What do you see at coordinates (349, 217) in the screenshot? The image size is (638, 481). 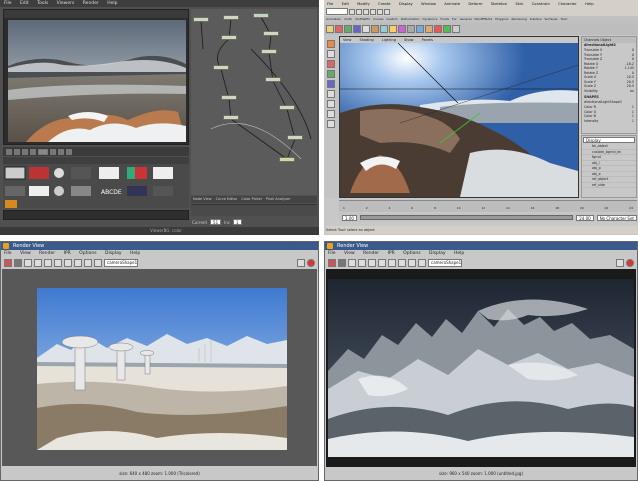 I see `range-start-field: 1.00` at bounding box center [349, 217].